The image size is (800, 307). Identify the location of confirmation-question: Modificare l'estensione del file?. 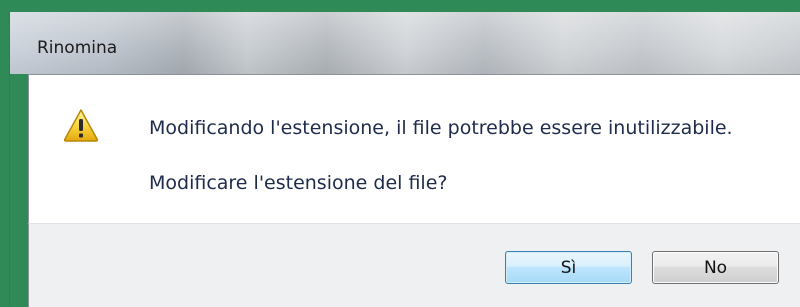
(298, 183).